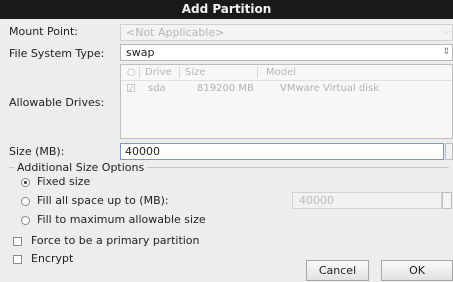  I want to click on drive-row-sda: ☑ sda 819200 MB VMware Virtual disk, so click(286, 88).